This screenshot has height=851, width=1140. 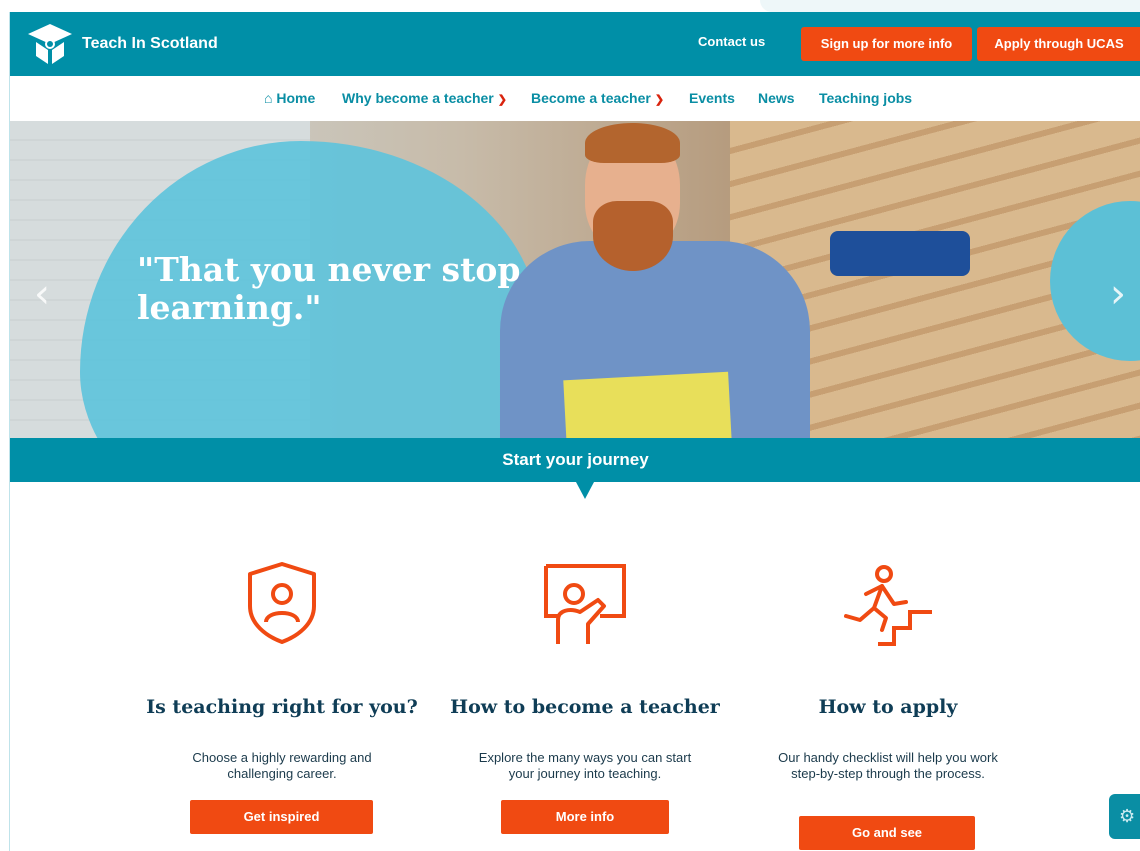 I want to click on teacher-board-icon, so click(x=585, y=604).